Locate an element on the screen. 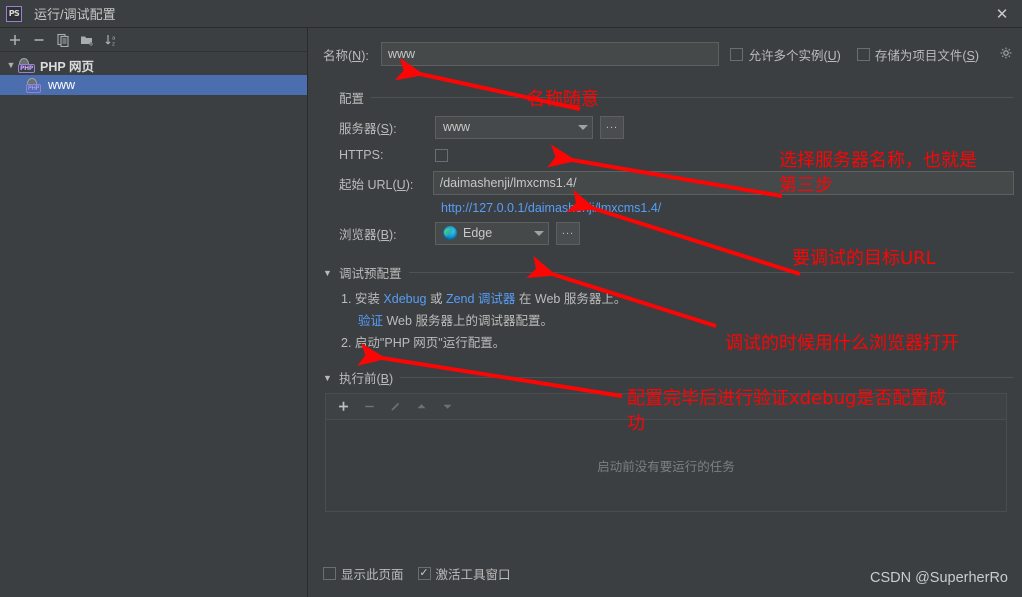 This screenshot has height=597, width=1022. allow-multiple-instances-checkbox: 允许多个实例(U) is located at coordinates (785, 54).